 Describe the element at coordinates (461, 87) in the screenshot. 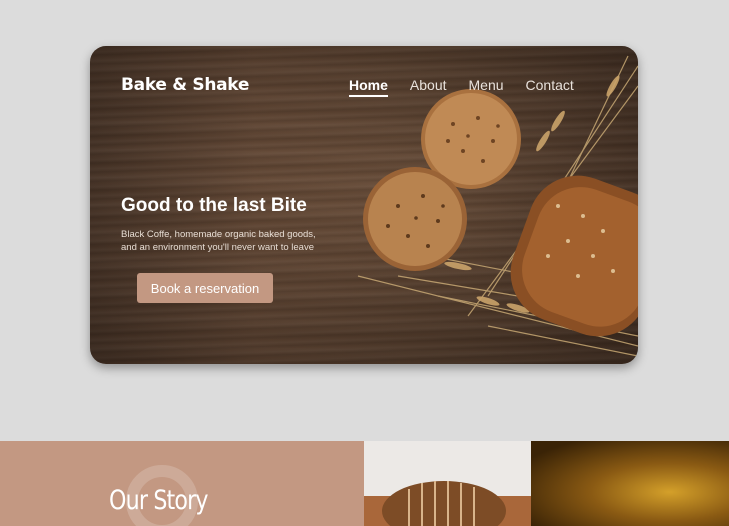

I see `main-nav: Home About Menu Contact` at that location.